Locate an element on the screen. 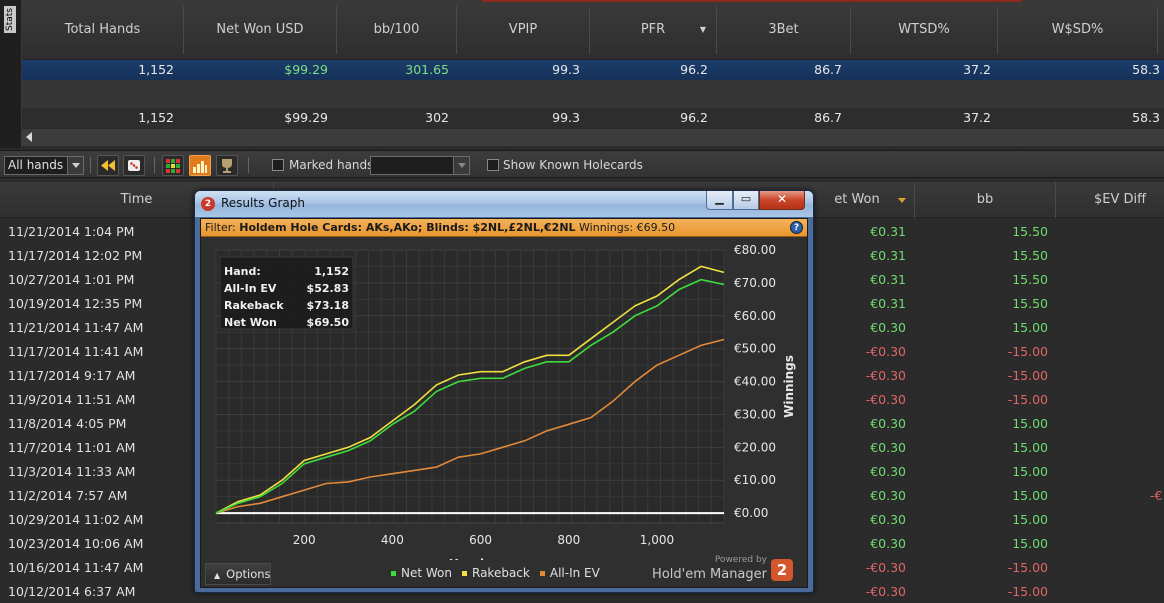 This screenshot has width=1164, height=603. window-titlebar: 2 Results Graph ▁ ▭ ✕ is located at coordinates (504, 204).